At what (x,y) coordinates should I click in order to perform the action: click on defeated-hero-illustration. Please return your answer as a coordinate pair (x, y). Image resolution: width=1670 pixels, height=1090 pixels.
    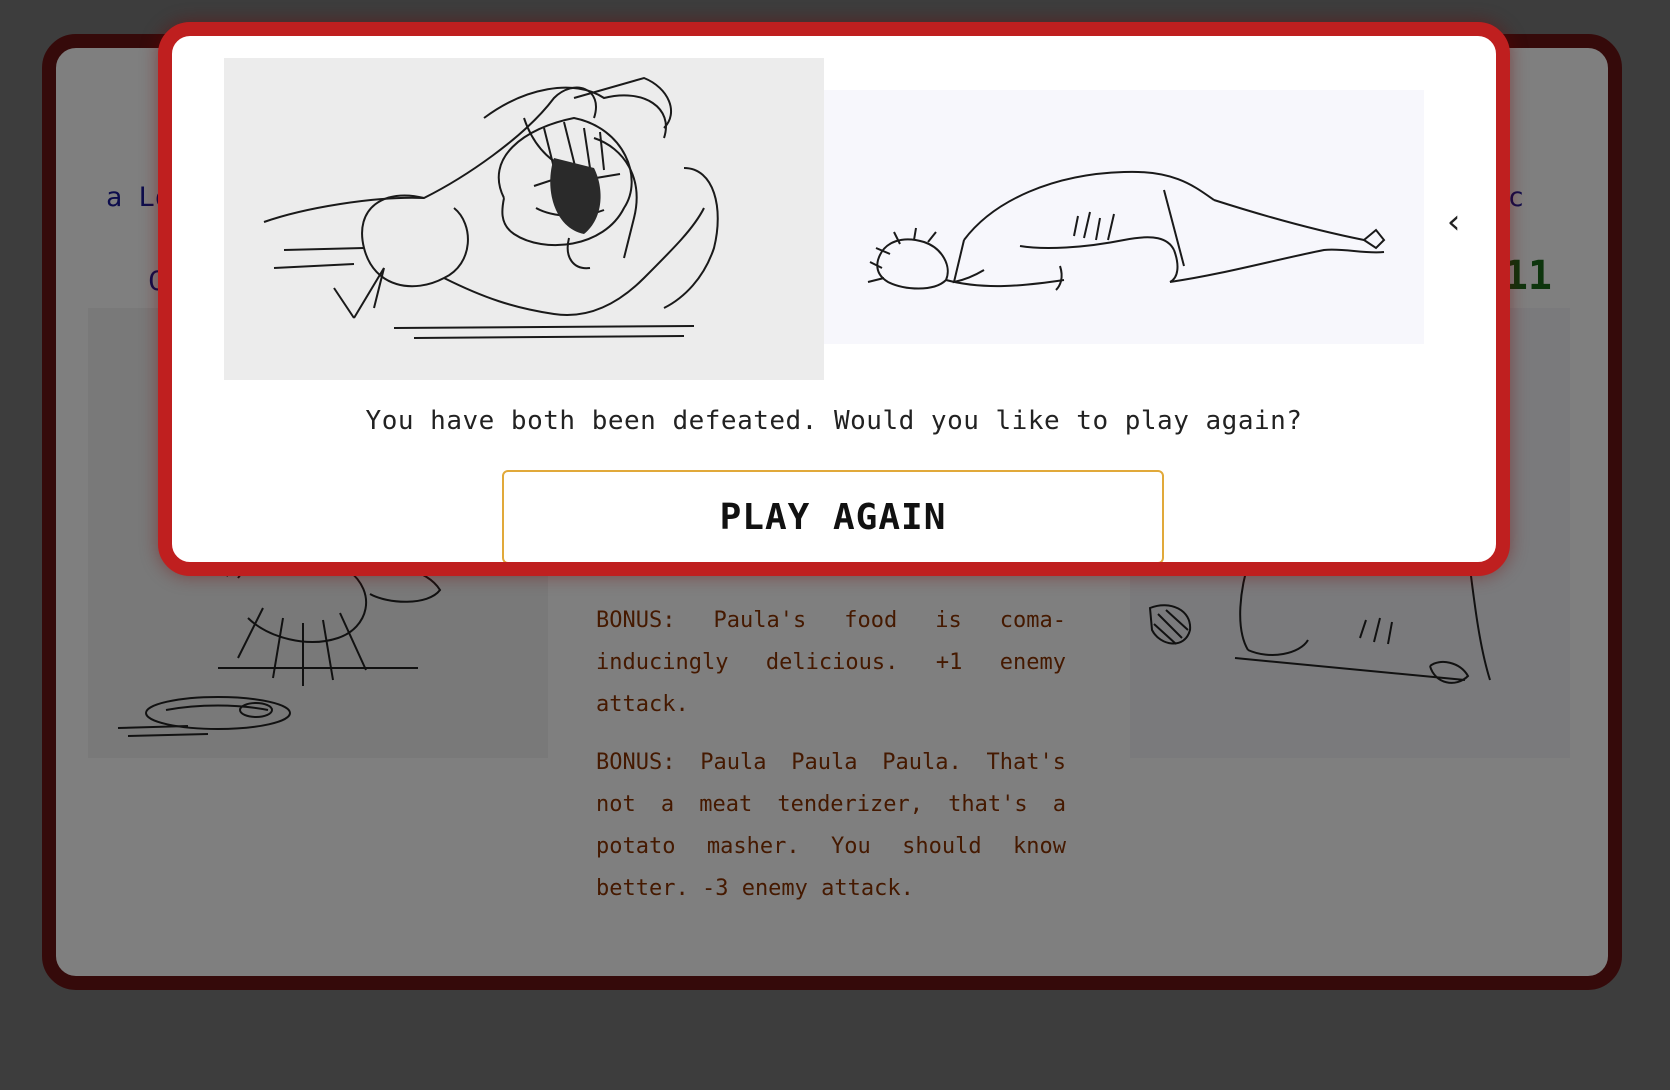
    Looking at the image, I should click on (1124, 217).